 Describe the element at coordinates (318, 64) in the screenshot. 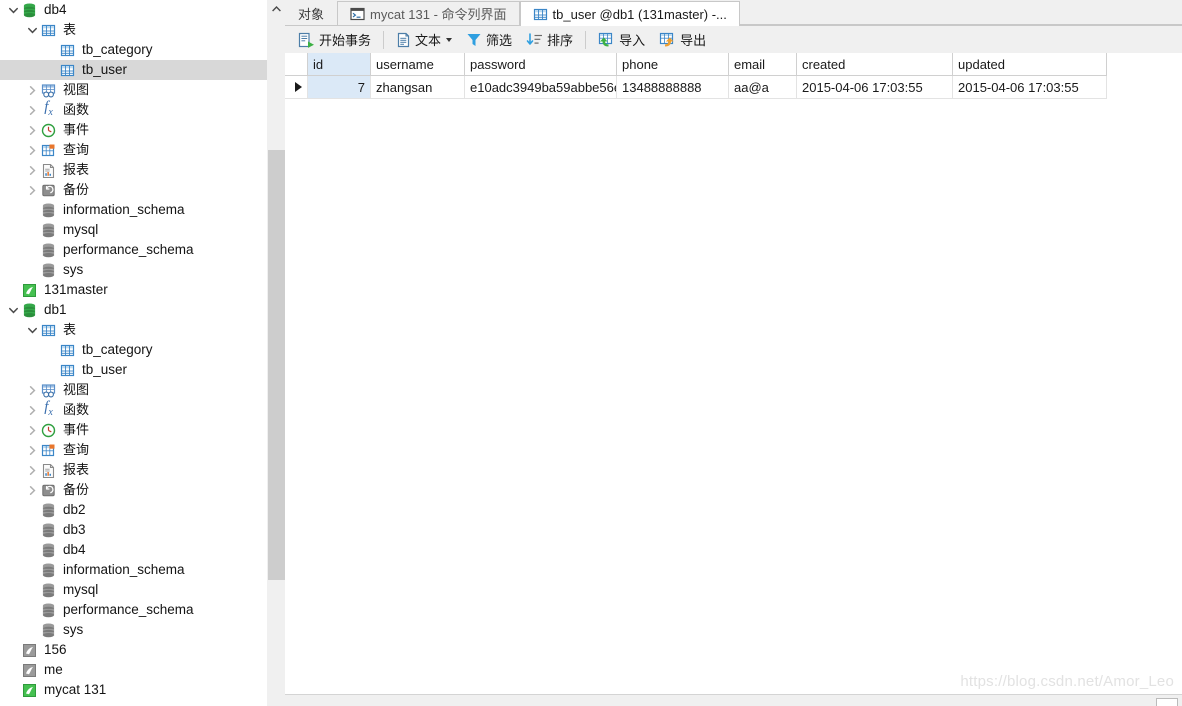

I see `column-header-label: id` at that location.